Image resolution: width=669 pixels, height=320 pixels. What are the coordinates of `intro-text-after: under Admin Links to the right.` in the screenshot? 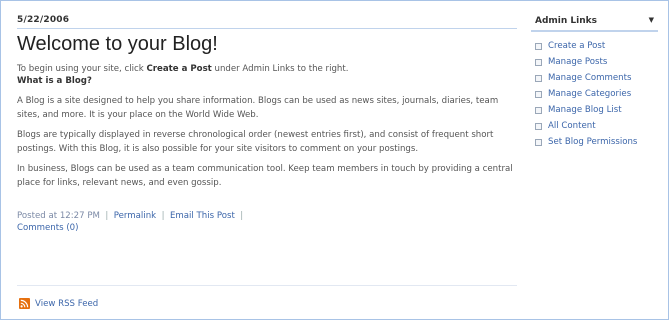 It's located at (280, 69).